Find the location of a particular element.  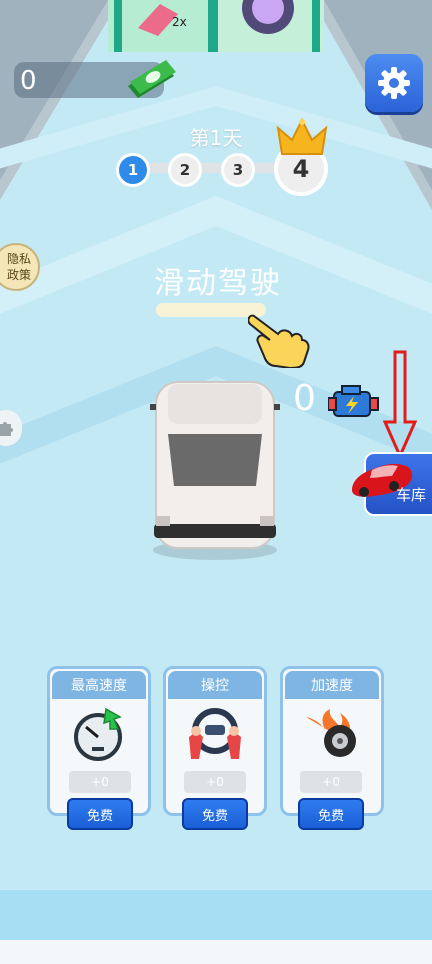

gate-panels: 2x is located at coordinates (216, 26).